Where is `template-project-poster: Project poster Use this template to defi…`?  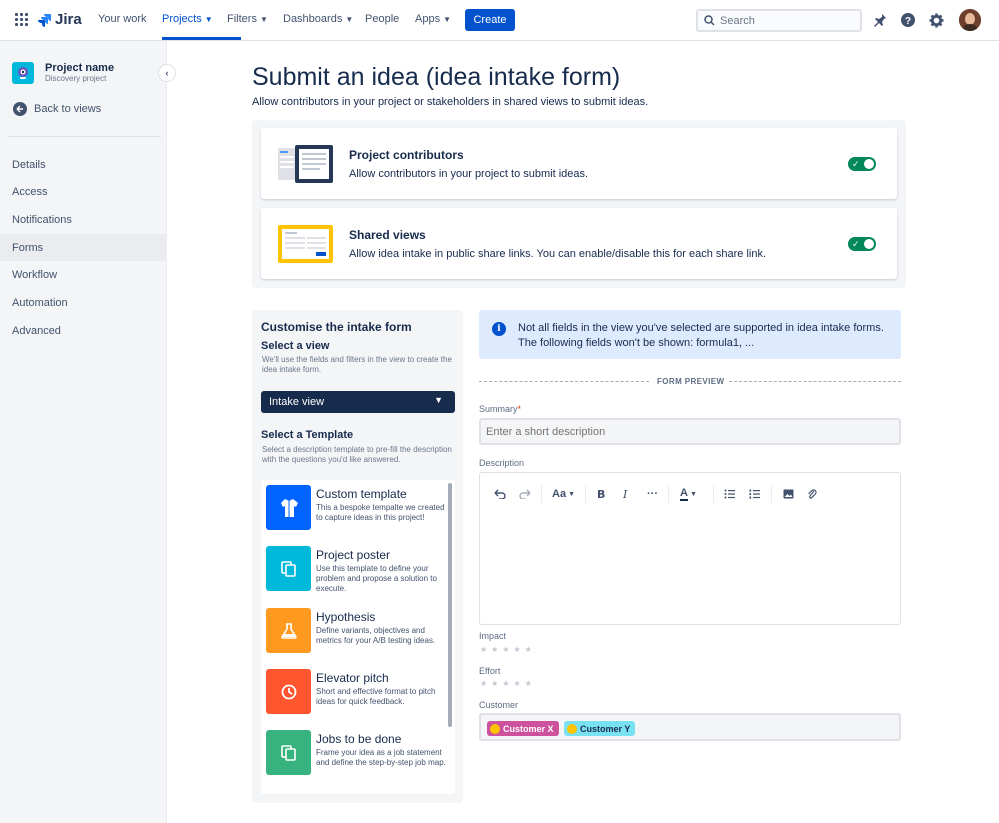
template-project-poster: Project poster Use this template to defi… is located at coordinates (356, 571).